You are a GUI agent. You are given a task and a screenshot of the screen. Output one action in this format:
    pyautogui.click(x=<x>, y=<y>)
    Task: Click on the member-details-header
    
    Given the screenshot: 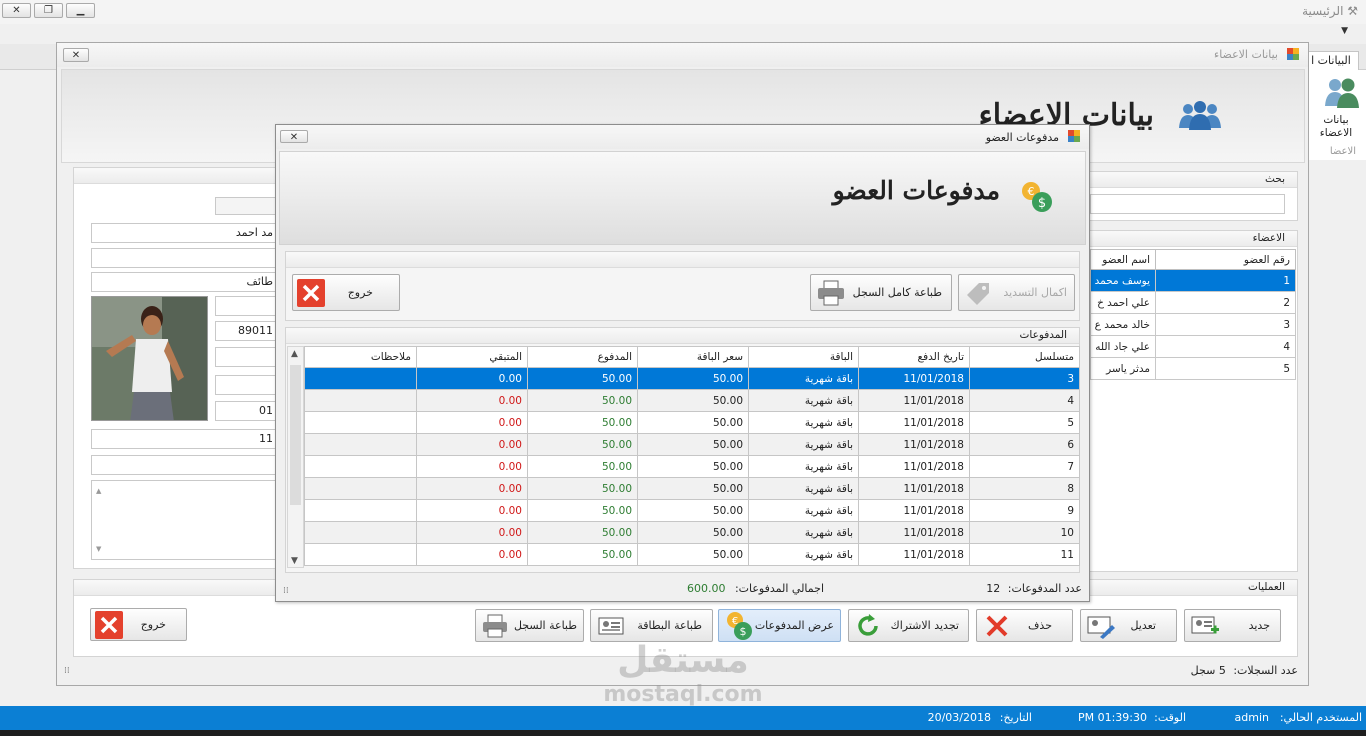 What is the action you would take?
    pyautogui.click(x=175, y=176)
    